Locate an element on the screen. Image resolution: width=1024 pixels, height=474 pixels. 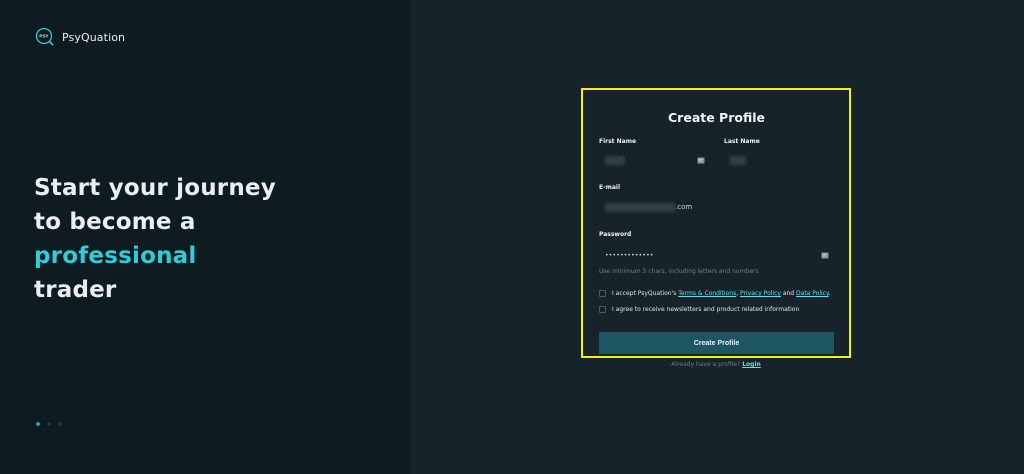
create-profile-button: Create Profile is located at coordinates (716, 343).